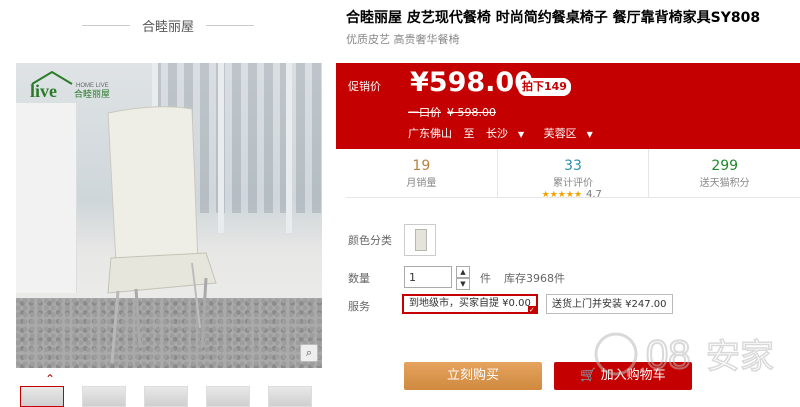 Image resolution: width=800 pixels, height=407 pixels. I want to click on svg-text: 合睦丽屋, so click(92, 94).